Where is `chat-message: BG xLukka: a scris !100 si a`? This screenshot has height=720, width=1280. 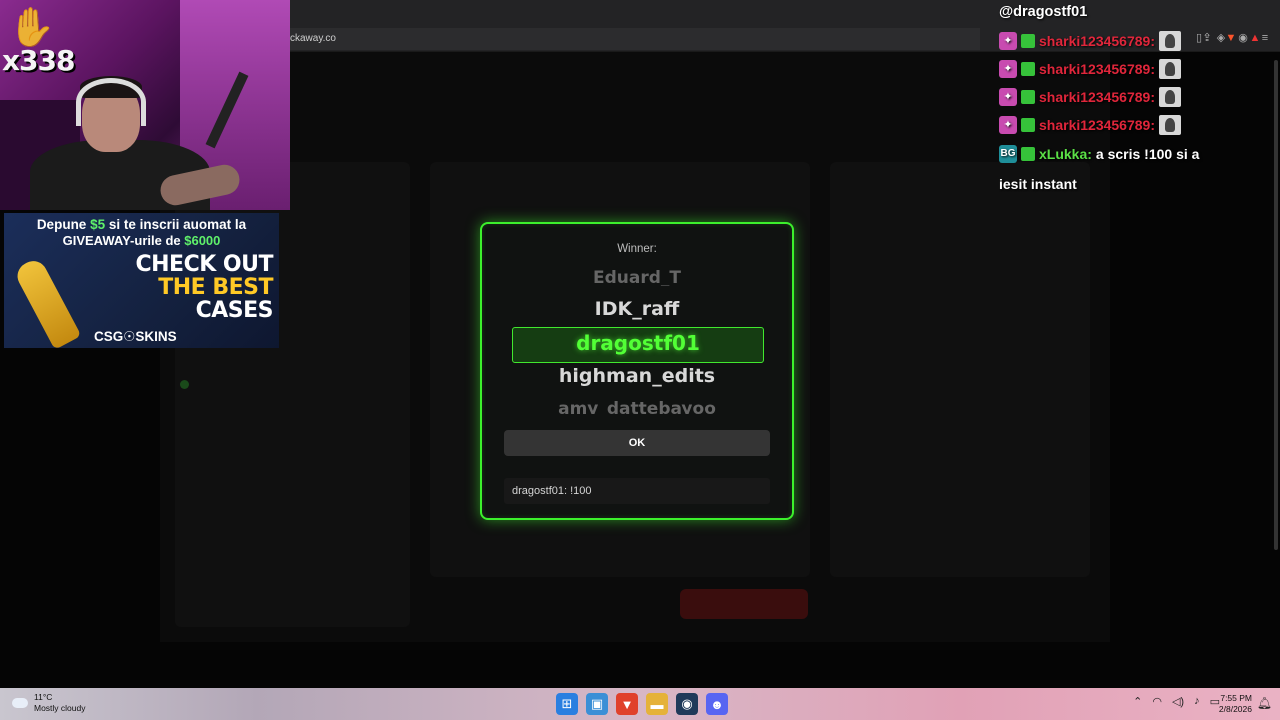
chat-message: BG xLukka: a scris !100 si a is located at coordinates (1099, 154).